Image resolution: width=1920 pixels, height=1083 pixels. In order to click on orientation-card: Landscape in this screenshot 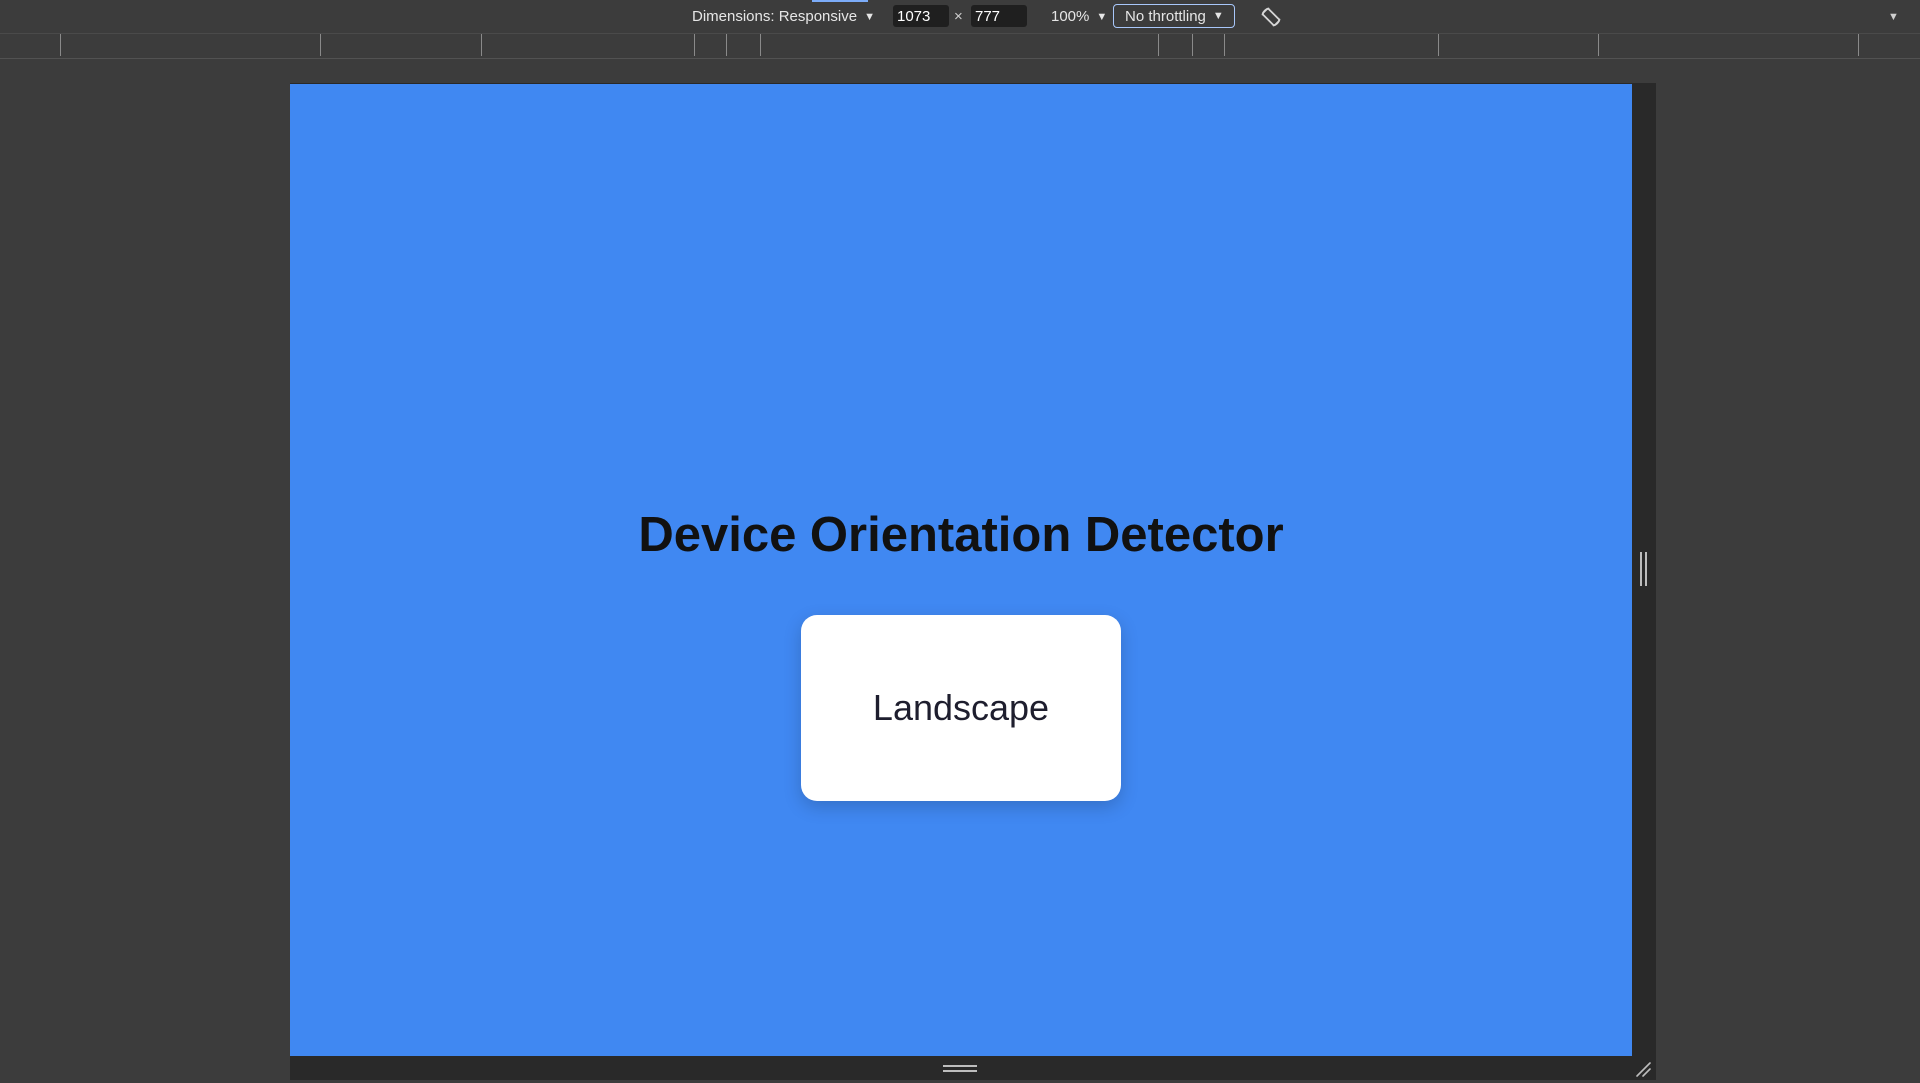, I will do `click(961, 708)`.